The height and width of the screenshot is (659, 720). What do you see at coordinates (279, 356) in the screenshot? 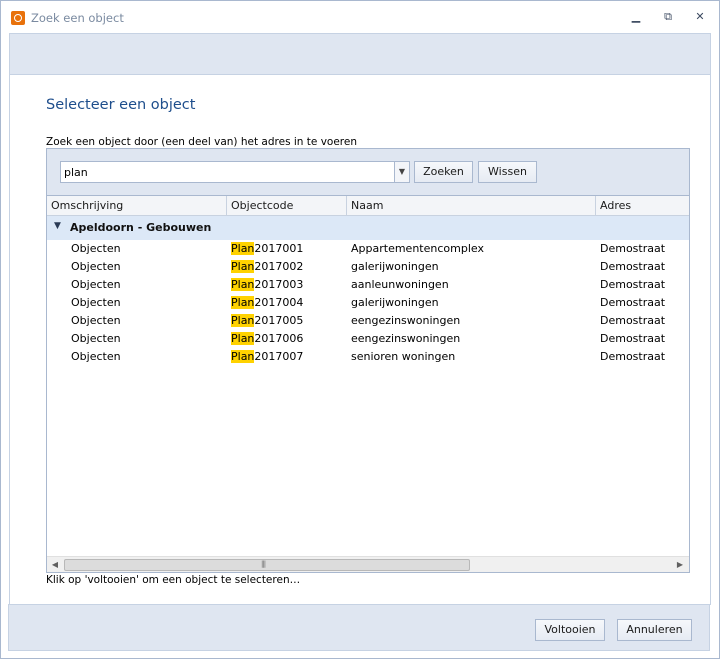
I see `code-rest: 2017007` at bounding box center [279, 356].